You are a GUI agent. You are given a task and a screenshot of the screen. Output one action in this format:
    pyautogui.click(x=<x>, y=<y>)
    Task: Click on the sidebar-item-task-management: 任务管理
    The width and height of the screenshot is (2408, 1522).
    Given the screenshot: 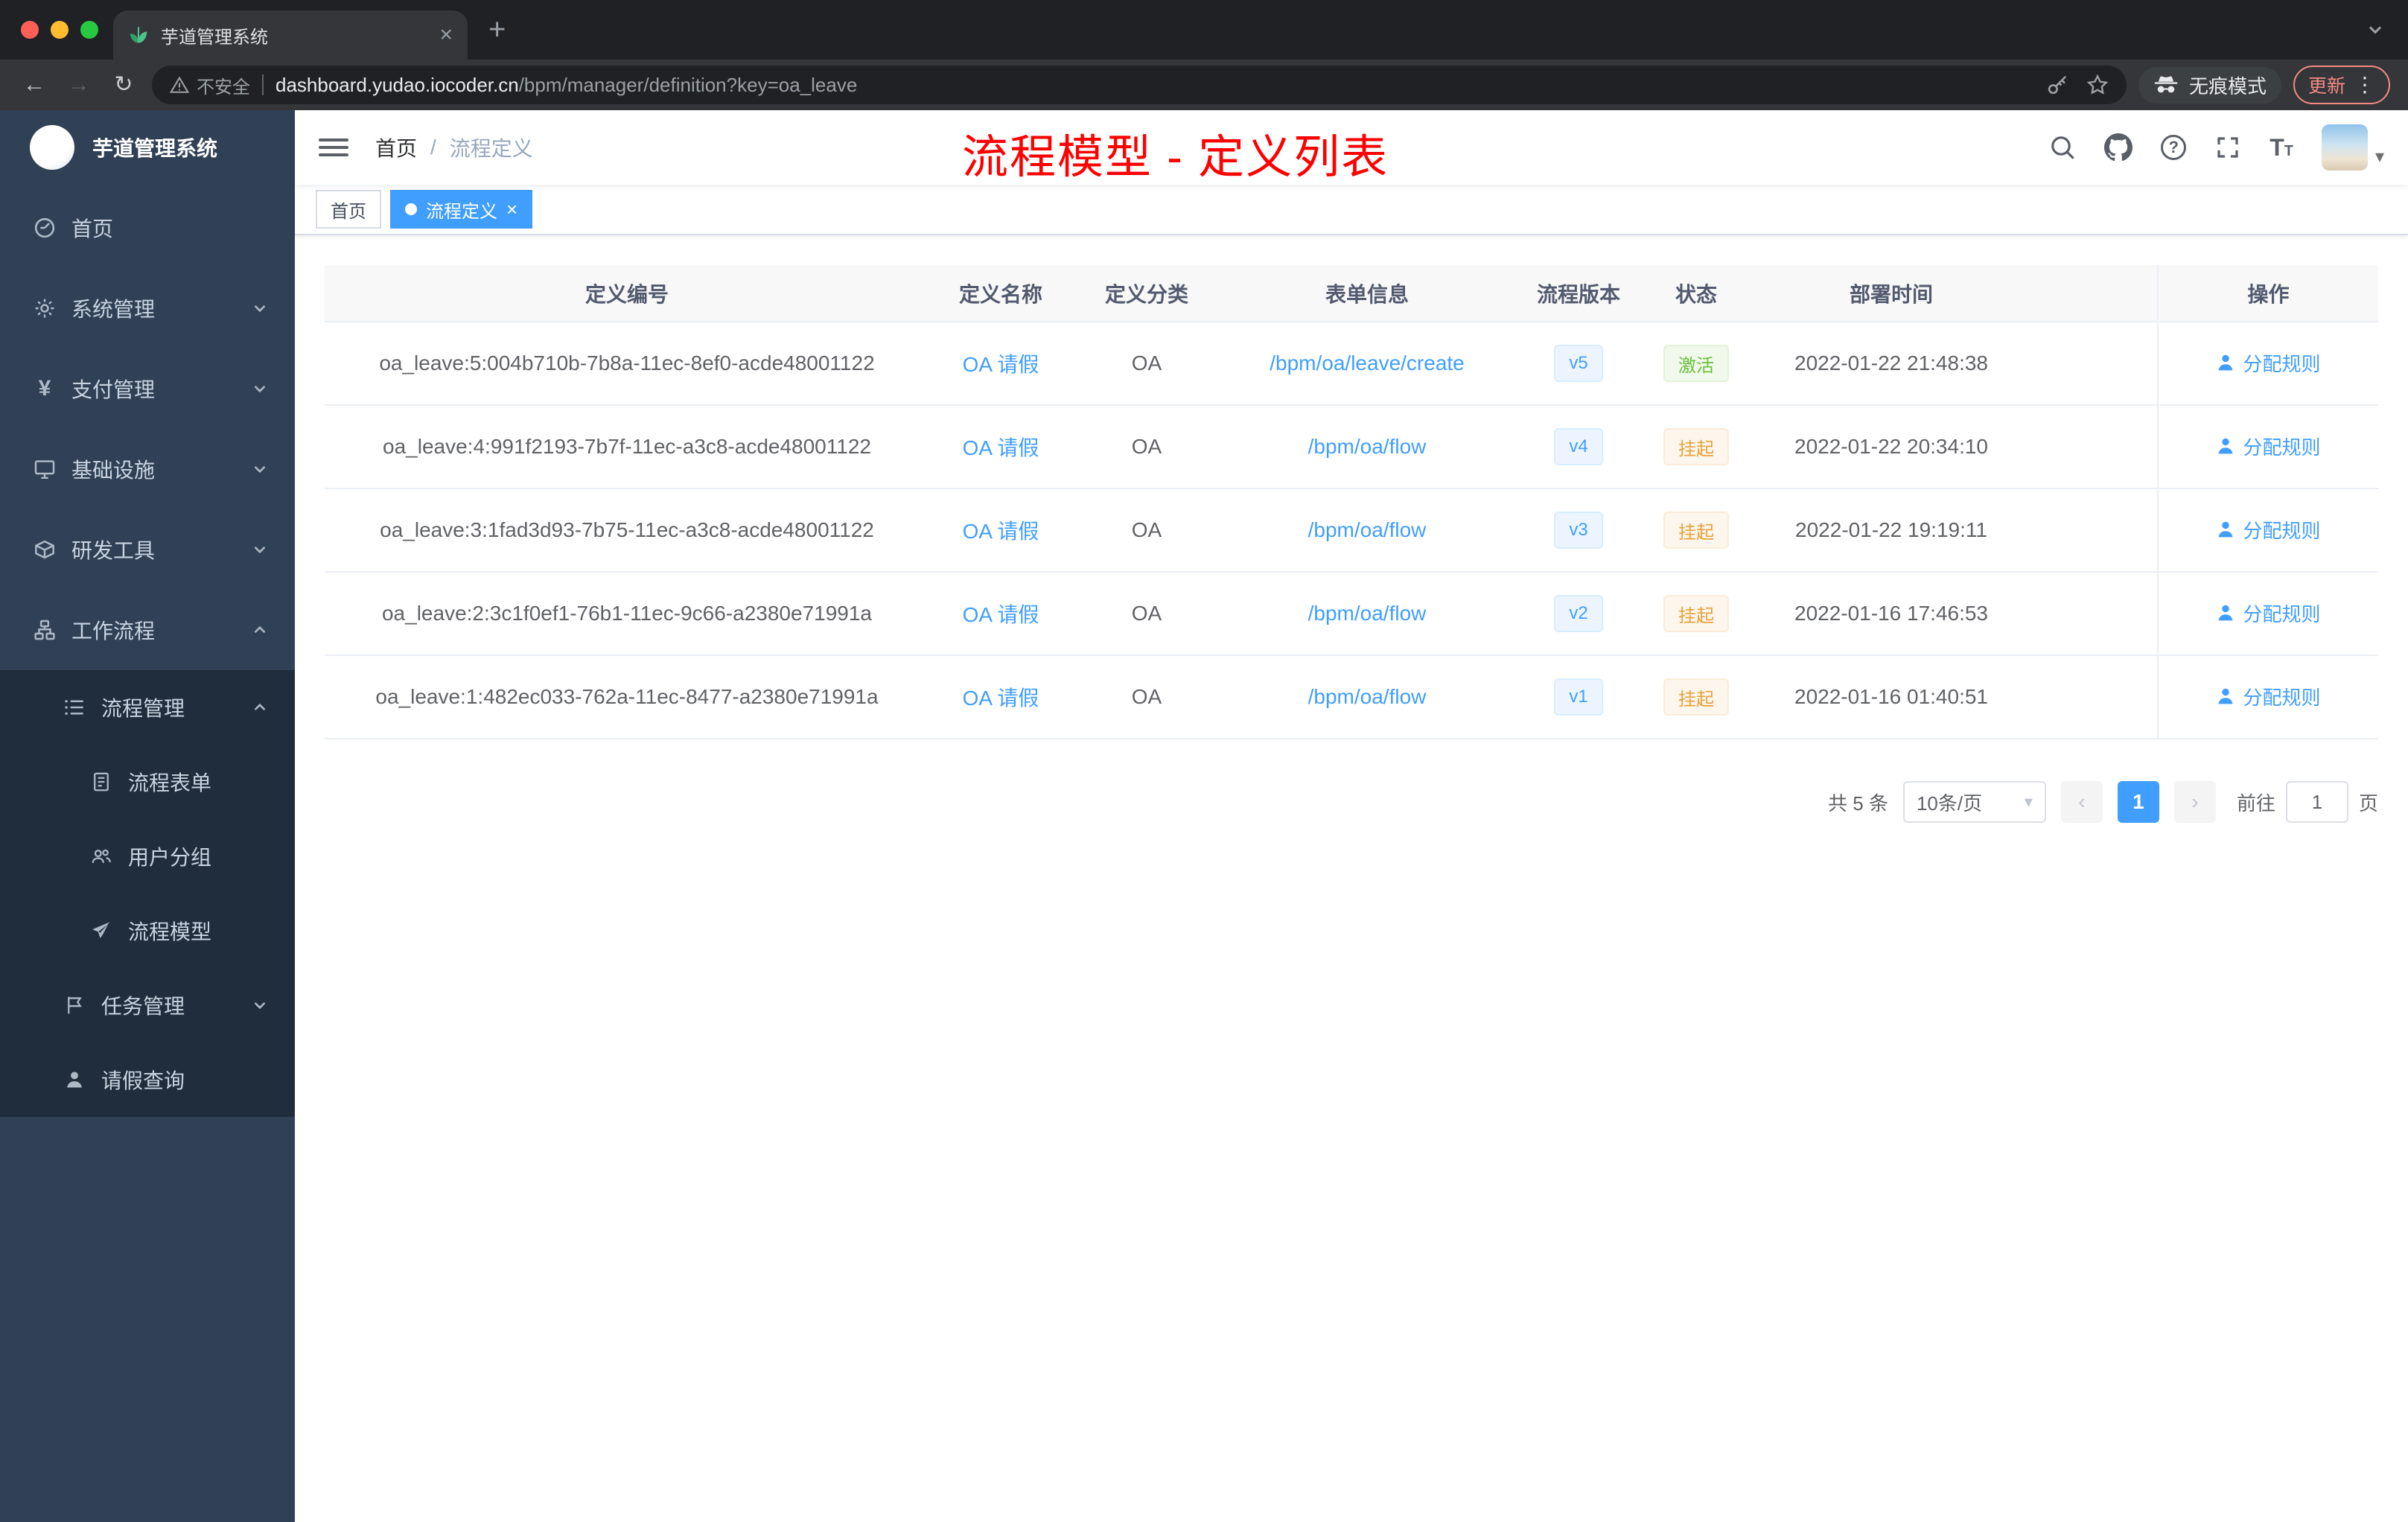 What is the action you would take?
    pyautogui.click(x=147, y=1005)
    